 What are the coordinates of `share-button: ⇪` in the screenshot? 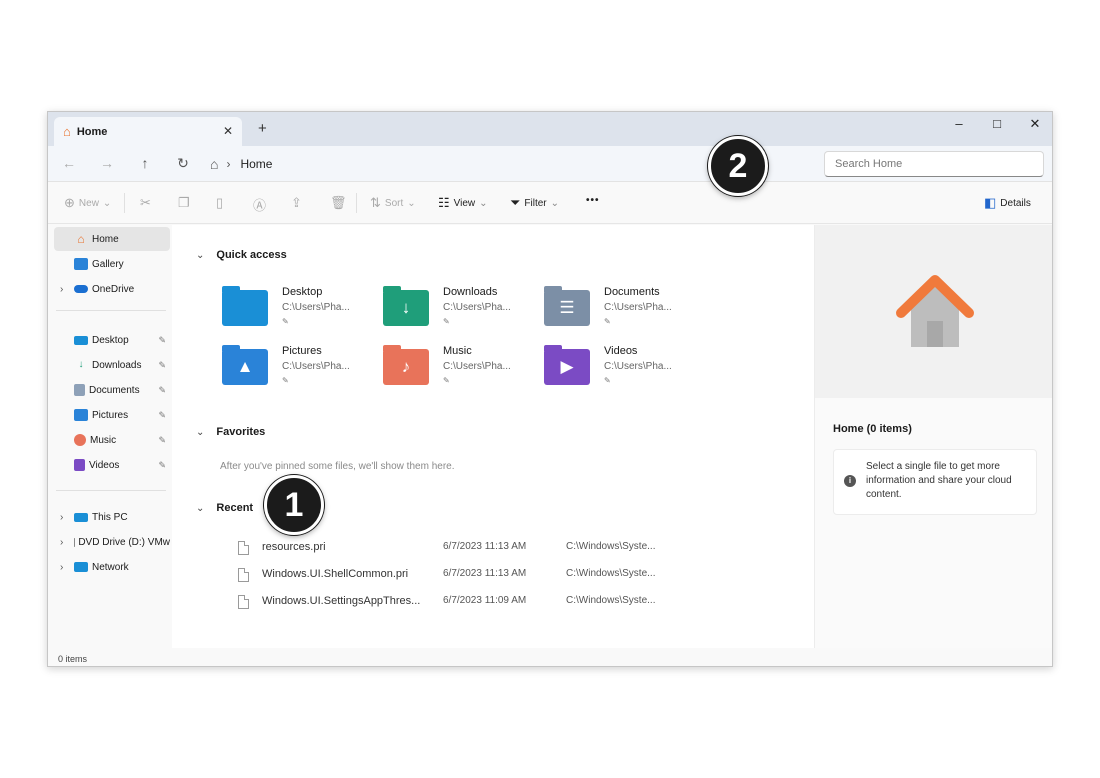 It's located at (296, 203).